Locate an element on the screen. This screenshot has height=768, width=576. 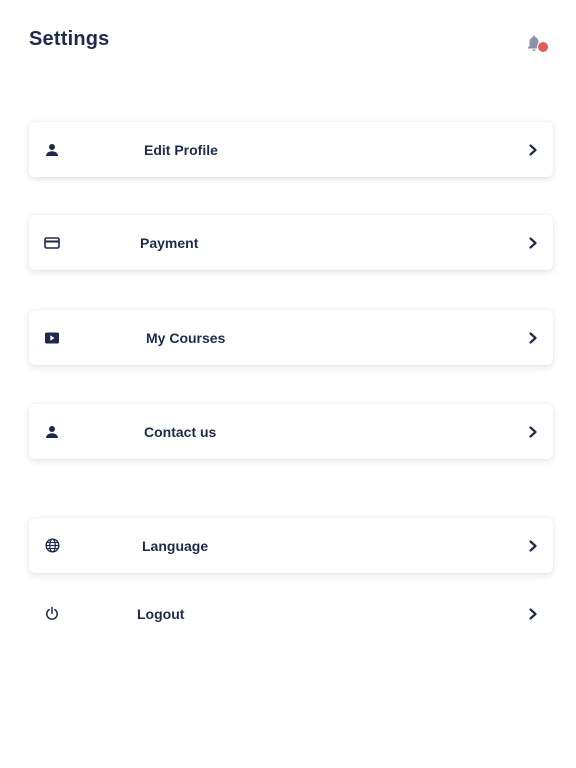
menu-item-label: Language is located at coordinates (175, 545).